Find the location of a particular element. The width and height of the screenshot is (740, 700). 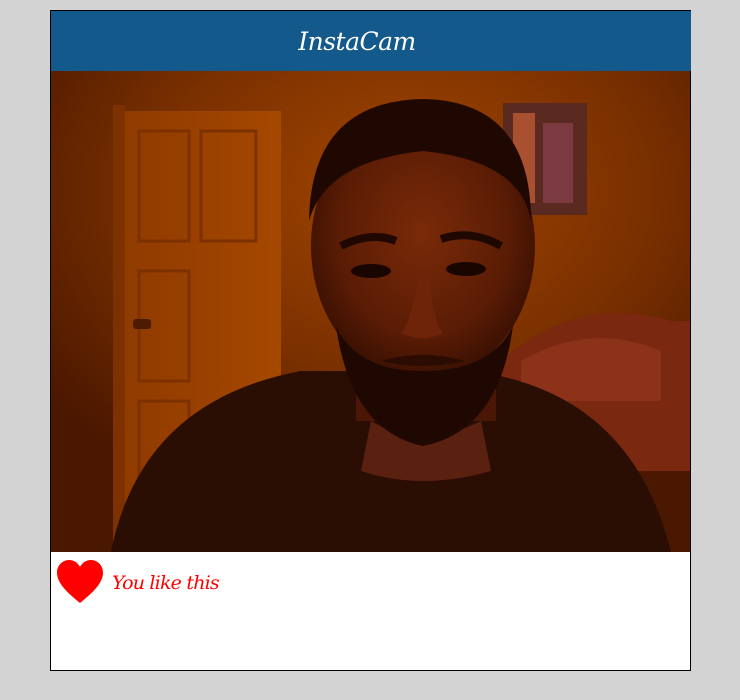

heart-icon is located at coordinates (80, 582).